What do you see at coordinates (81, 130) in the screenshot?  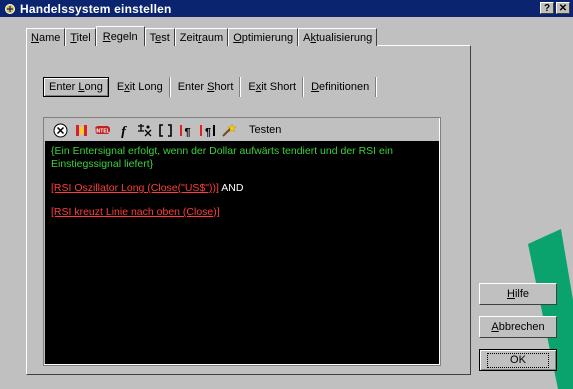 I see `bracket-icon` at bounding box center [81, 130].